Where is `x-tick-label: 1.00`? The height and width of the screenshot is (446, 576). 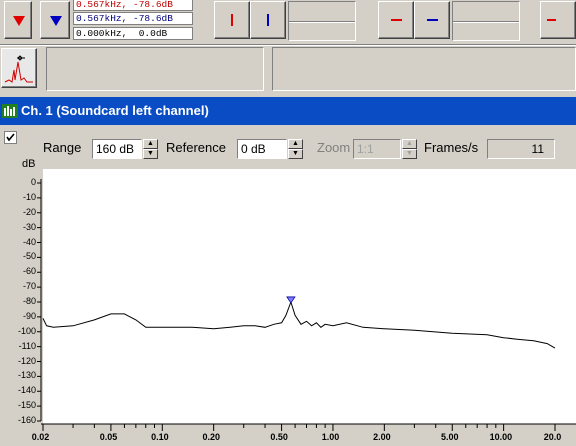 x-tick-label: 1.00 is located at coordinates (330, 437).